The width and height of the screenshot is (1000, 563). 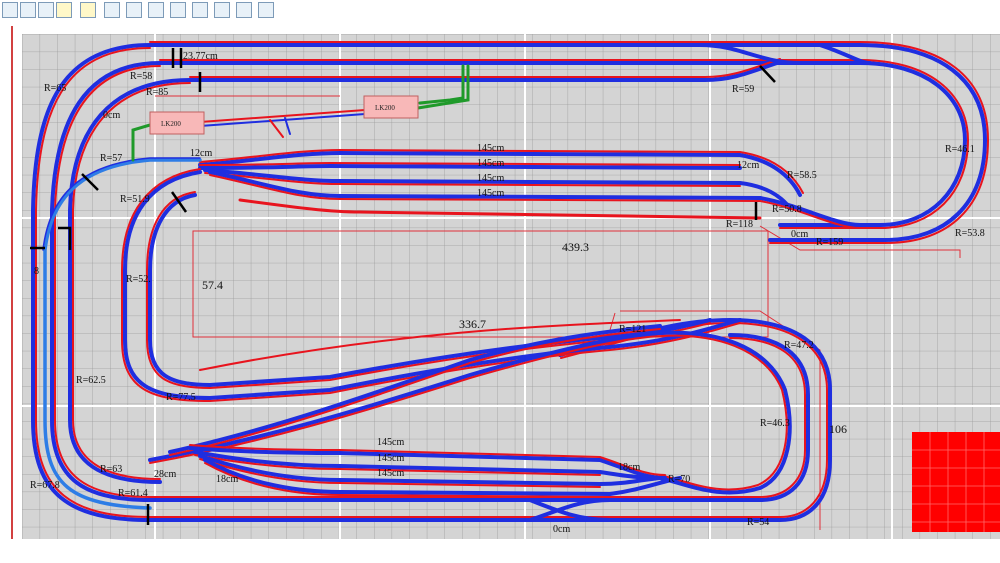 I want to click on radius-label: R=118, so click(x=739, y=224).